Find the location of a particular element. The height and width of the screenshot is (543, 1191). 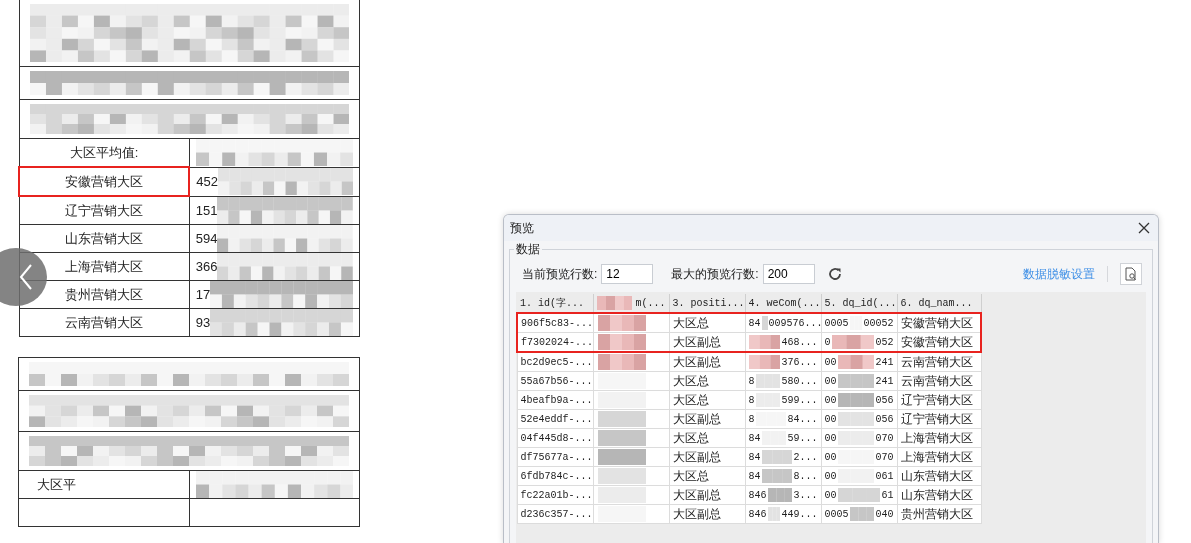

table-cell: 052 is located at coordinates (884, 342).